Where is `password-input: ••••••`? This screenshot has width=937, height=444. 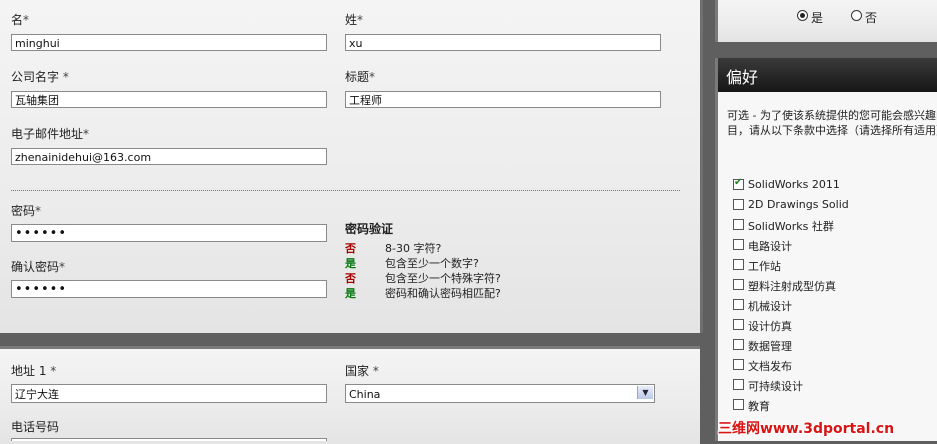
password-input: •••••• is located at coordinates (169, 233).